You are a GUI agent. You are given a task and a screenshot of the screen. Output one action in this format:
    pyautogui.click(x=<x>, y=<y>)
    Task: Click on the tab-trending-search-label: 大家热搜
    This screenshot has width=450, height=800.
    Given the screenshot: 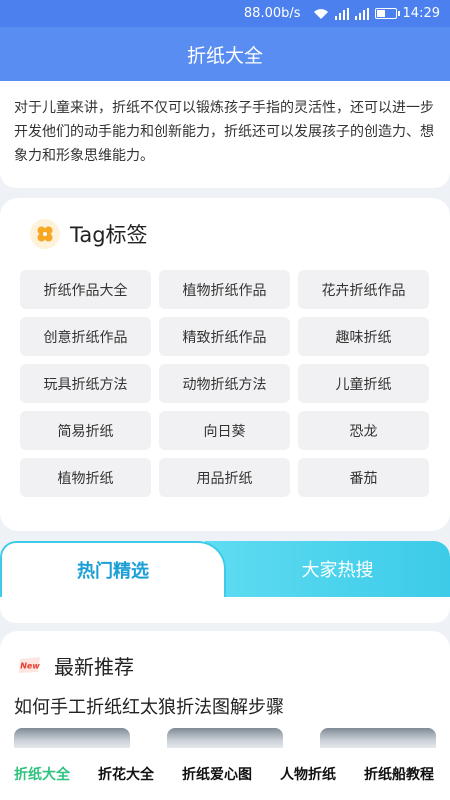 What is the action you would take?
    pyautogui.click(x=337, y=570)
    